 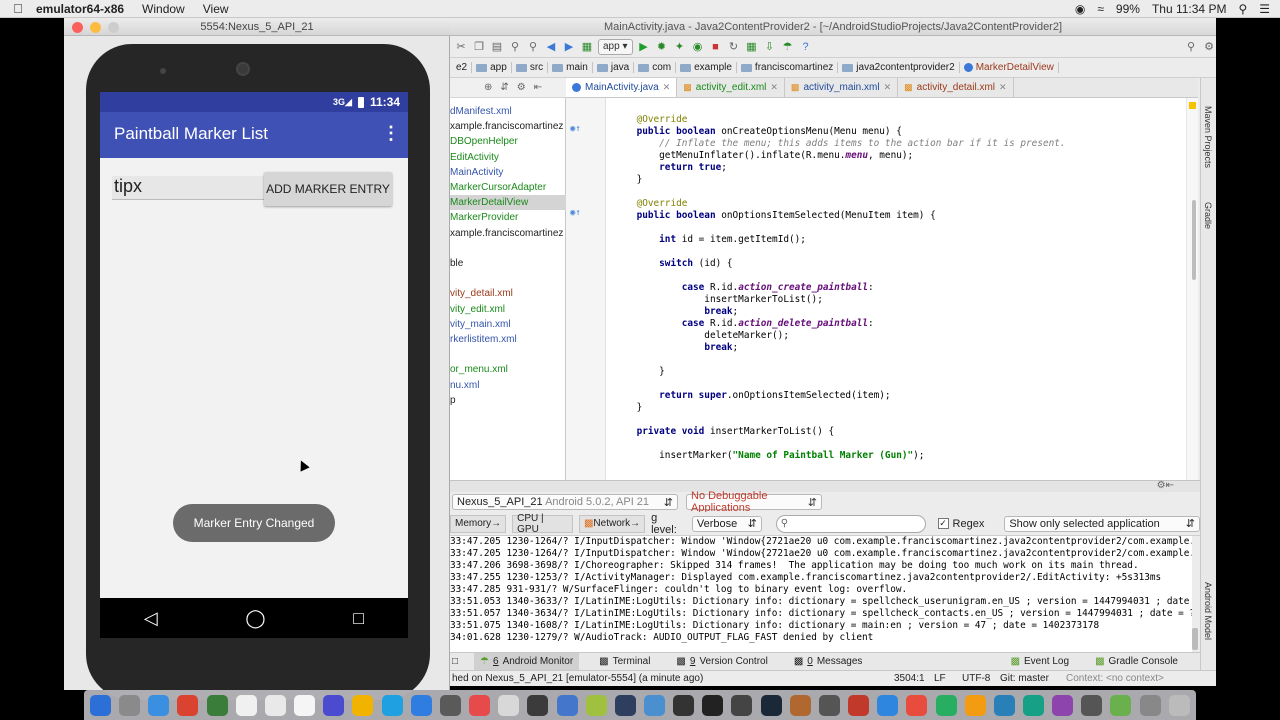 I want to click on tab-memory: Memory →, so click(x=478, y=523).